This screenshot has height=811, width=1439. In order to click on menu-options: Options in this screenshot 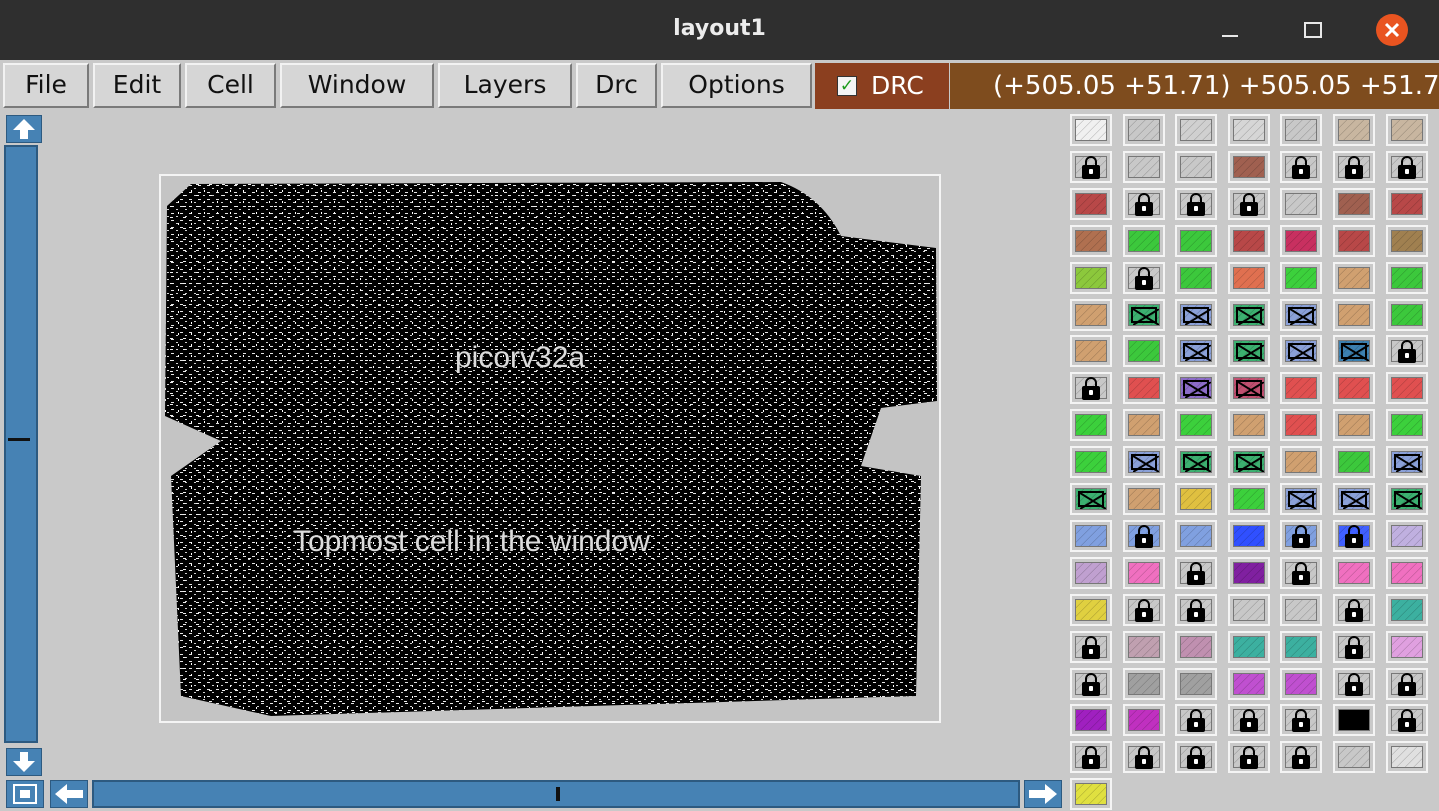, I will do `click(736, 85)`.